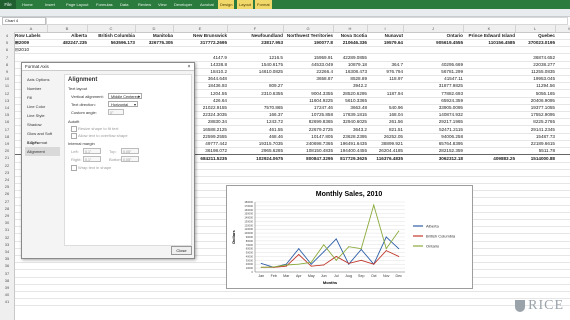  Describe the element at coordinates (255, 121) in the screenshot. I see `table-cell: 1243.72` at that location.